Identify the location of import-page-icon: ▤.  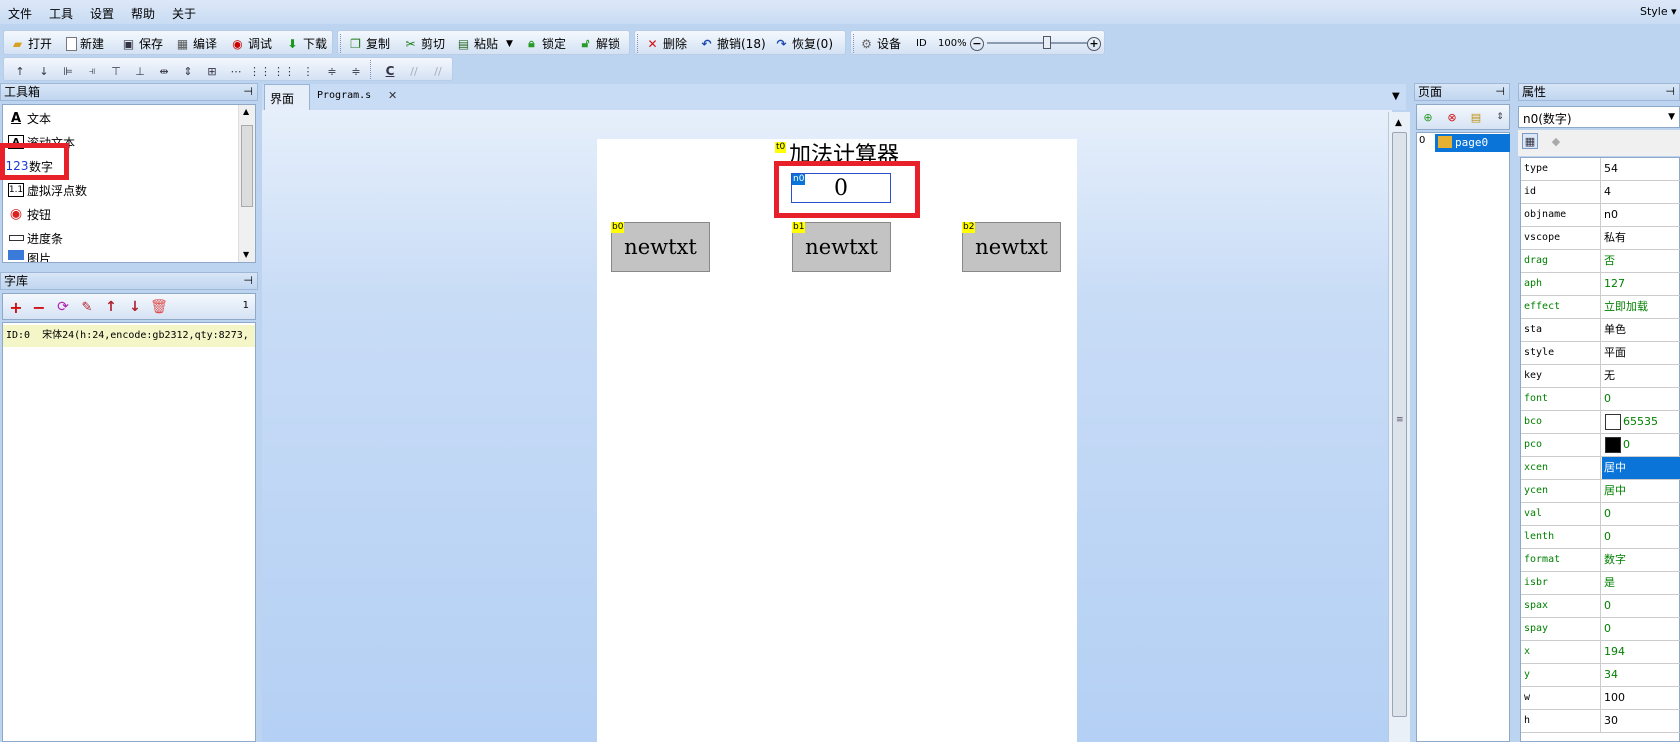
(1476, 117).